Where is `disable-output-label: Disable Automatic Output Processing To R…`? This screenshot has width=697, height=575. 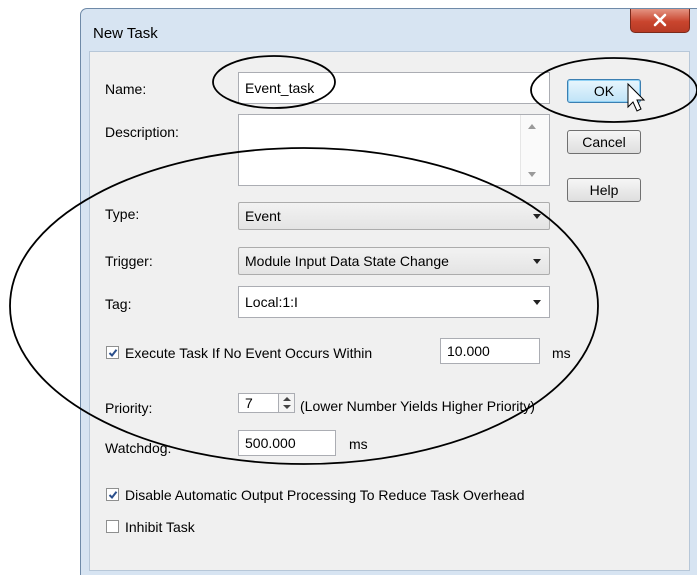
disable-output-label: Disable Automatic Output Processing To R… is located at coordinates (325, 495).